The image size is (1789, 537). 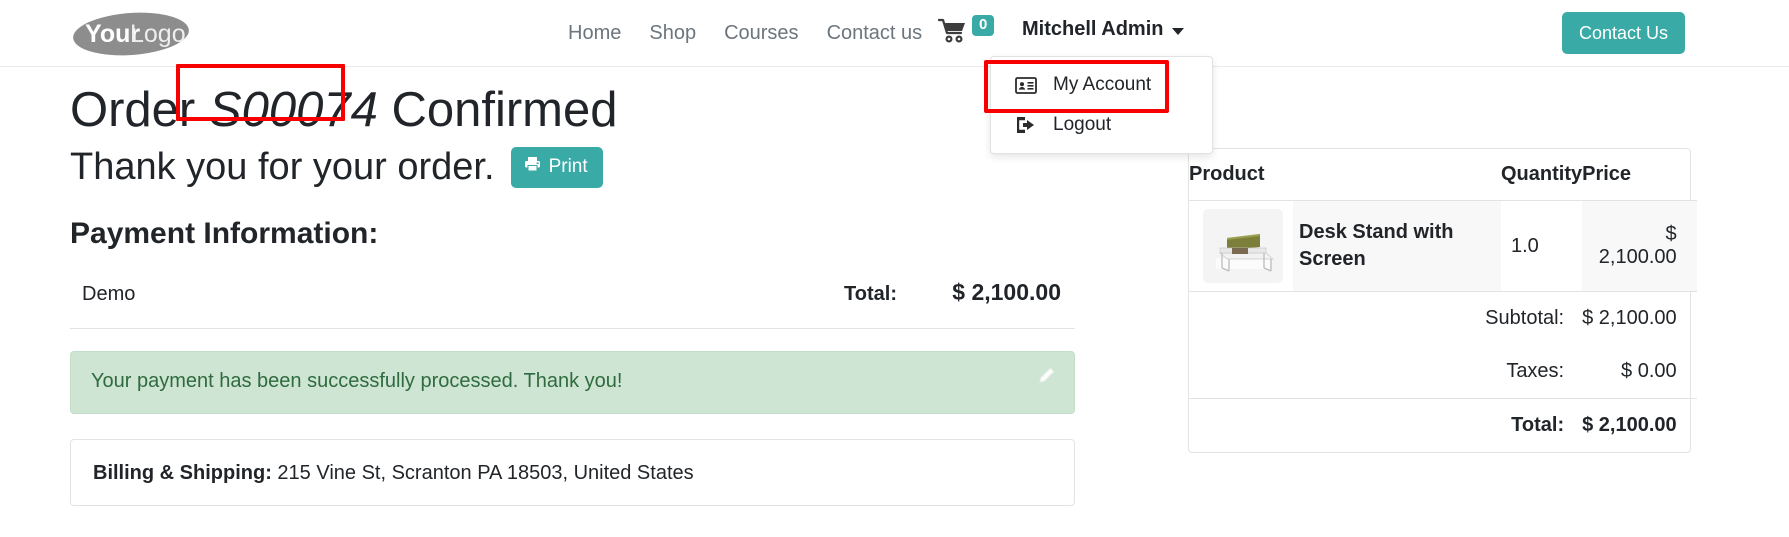 I want to click on product-price: $ 2,100.00, so click(x=1639, y=246).